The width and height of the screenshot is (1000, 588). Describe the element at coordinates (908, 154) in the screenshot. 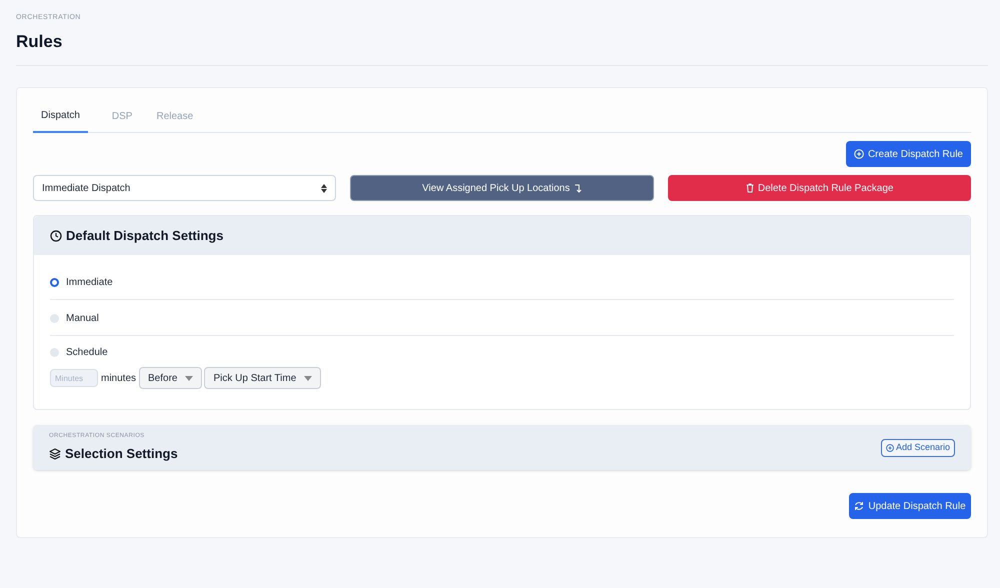

I see `create-rule-button: Create Dispatch Rule` at that location.